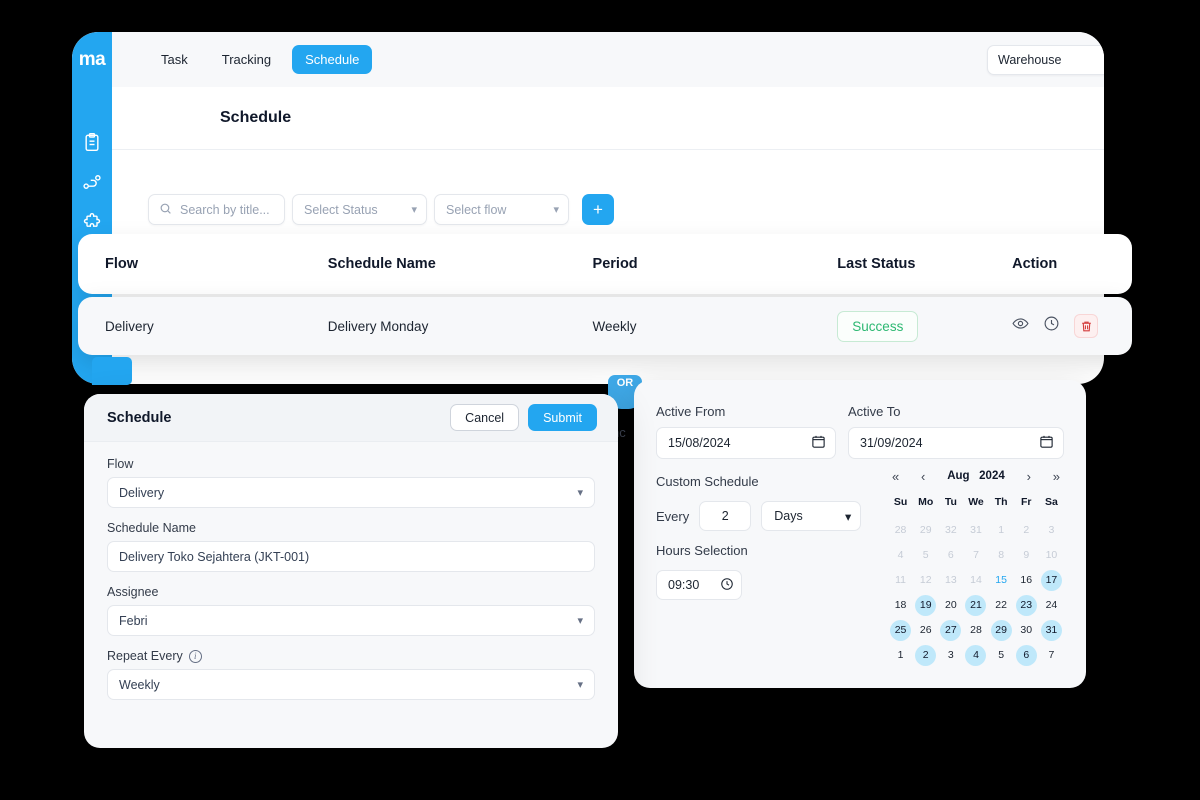 This screenshot has height=800, width=1200. I want to click on cell-action, so click(1072, 326).